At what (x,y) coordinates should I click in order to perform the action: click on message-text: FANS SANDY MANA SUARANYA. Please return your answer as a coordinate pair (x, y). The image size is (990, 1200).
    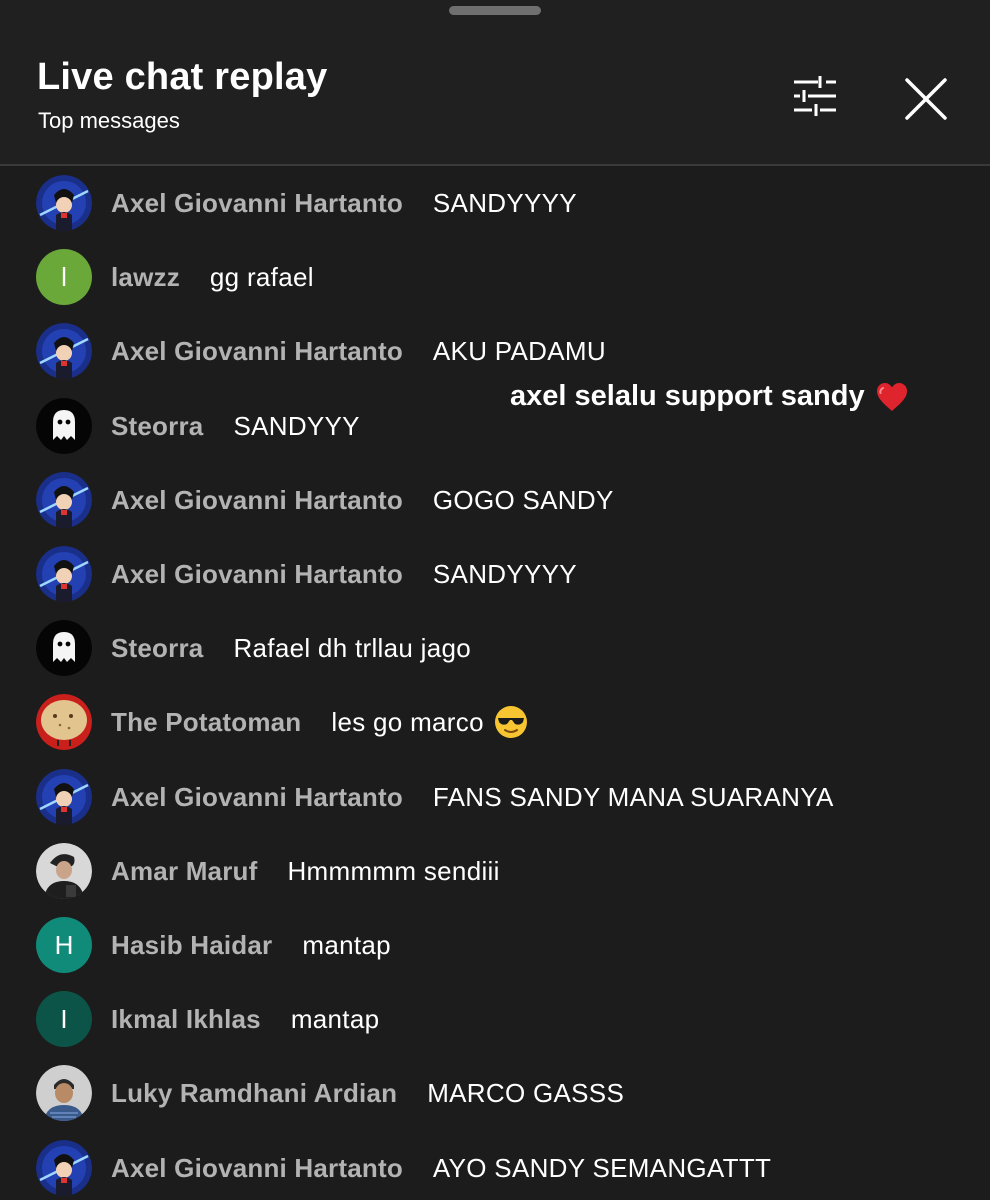
    Looking at the image, I should click on (633, 796).